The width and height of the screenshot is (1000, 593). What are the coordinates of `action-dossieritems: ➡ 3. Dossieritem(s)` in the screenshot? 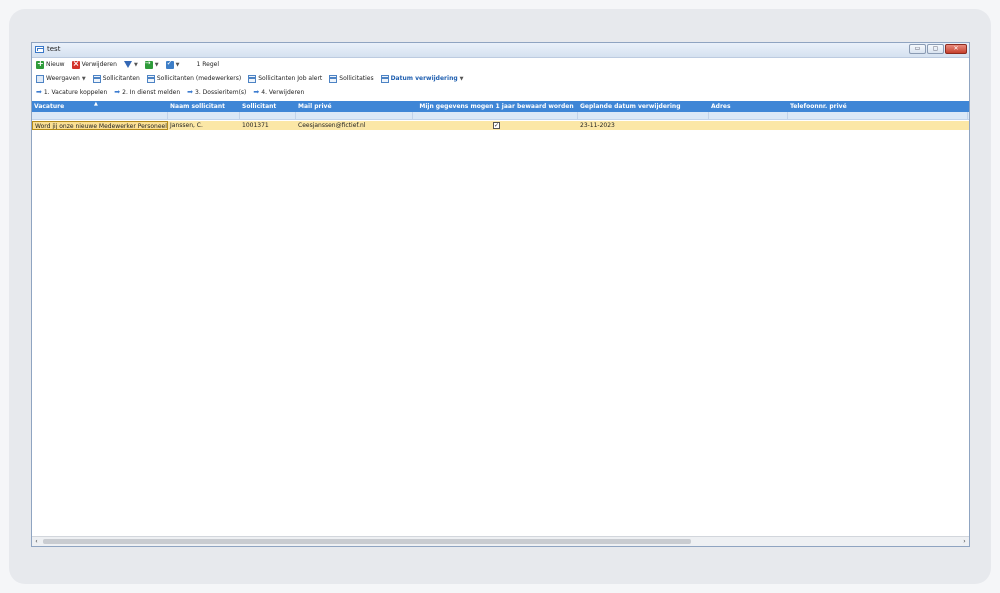 It's located at (216, 92).